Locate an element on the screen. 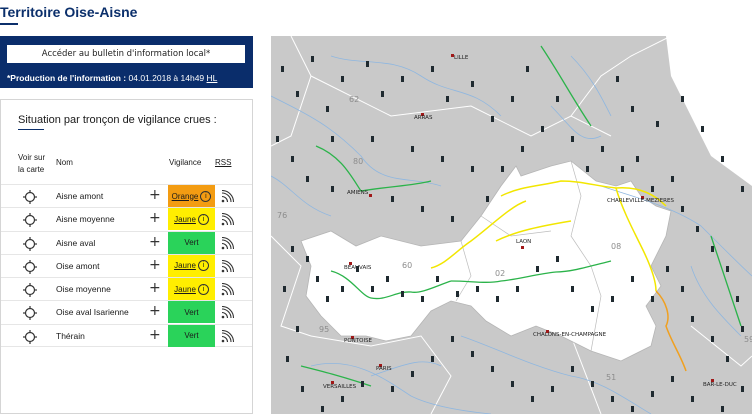 The height and width of the screenshot is (414, 752). vigilance-label: Orange is located at coordinates (185, 196).